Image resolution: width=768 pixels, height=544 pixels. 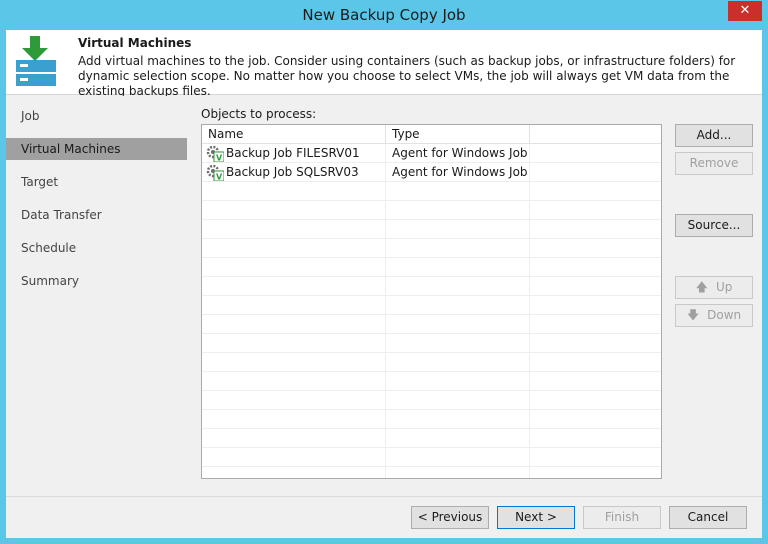 I want to click on sidebar-item-data-transfer: Data Transfer, so click(x=96, y=215).